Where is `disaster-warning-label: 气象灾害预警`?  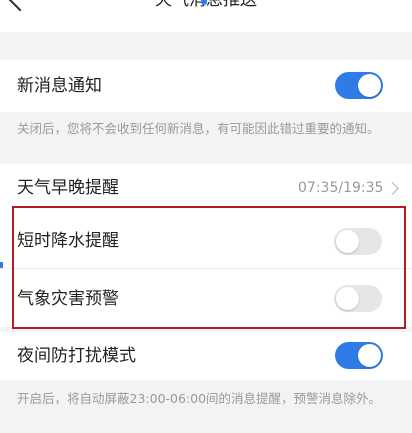 disaster-warning-label: 气象灾害预警 is located at coordinates (68, 299).